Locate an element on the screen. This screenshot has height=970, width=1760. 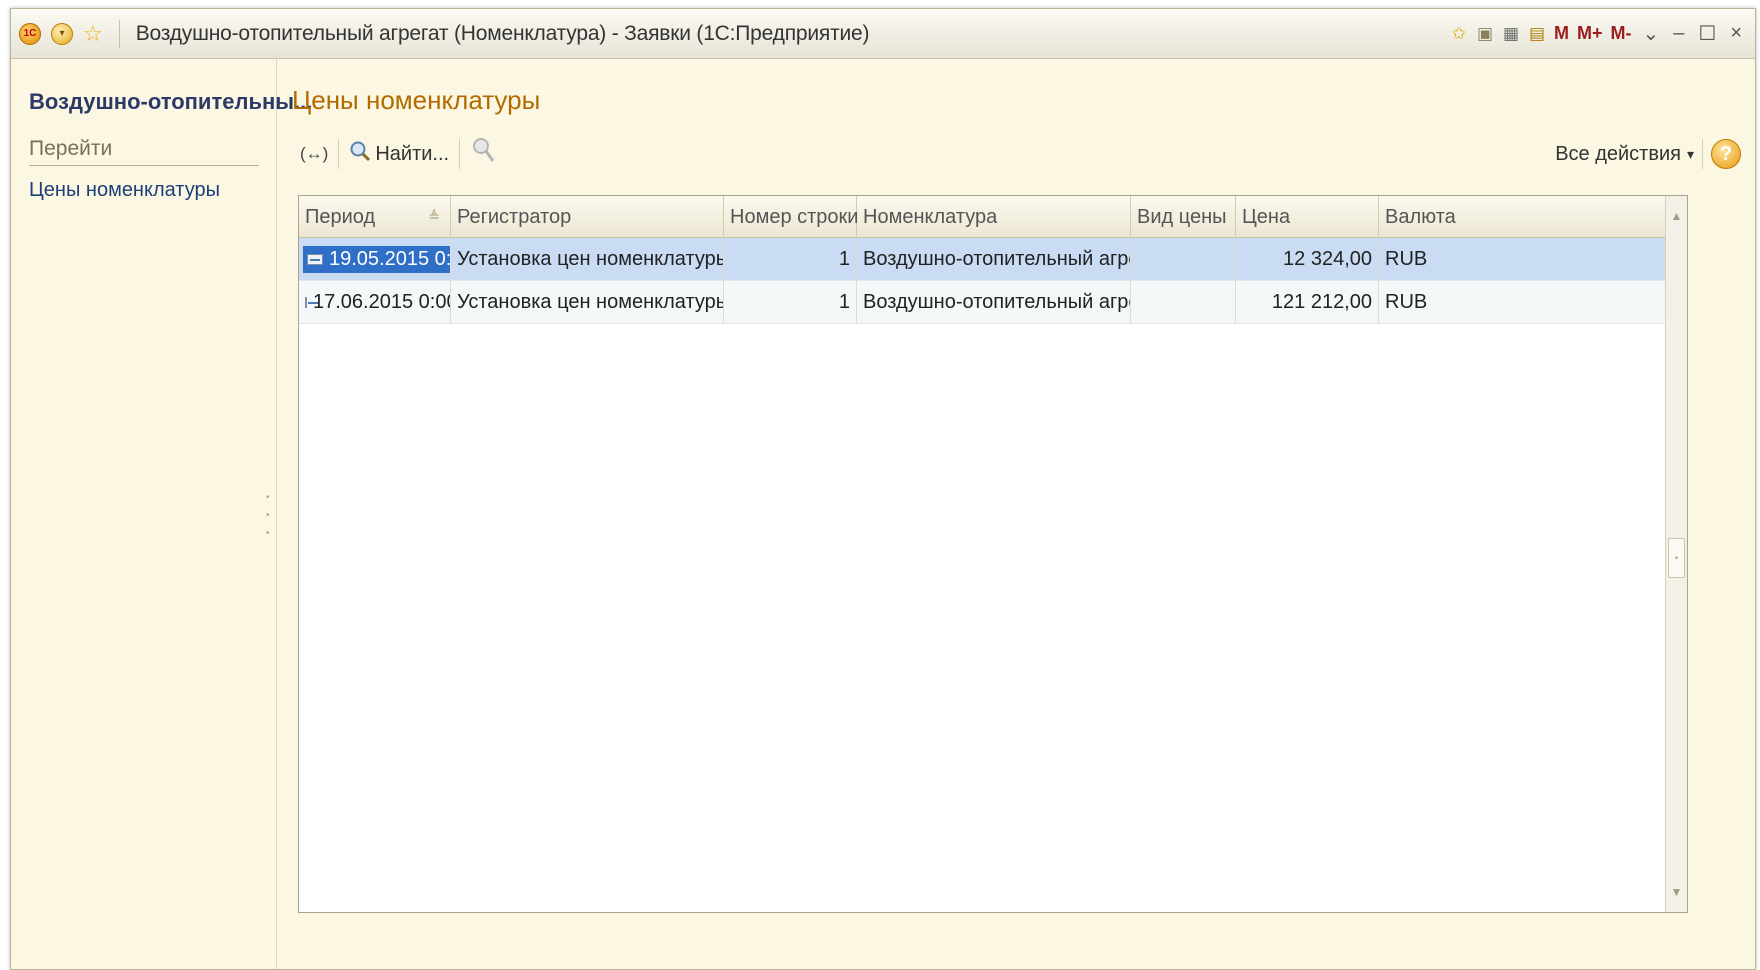
magnifier-icon is located at coordinates (360, 154).